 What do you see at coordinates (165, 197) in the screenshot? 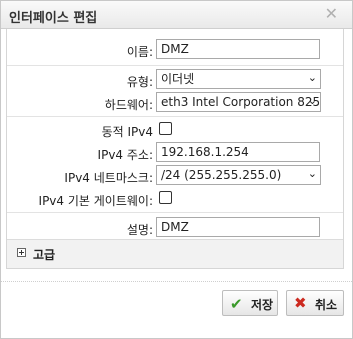
I see `ipv4-default-gateway-checkbox` at bounding box center [165, 197].